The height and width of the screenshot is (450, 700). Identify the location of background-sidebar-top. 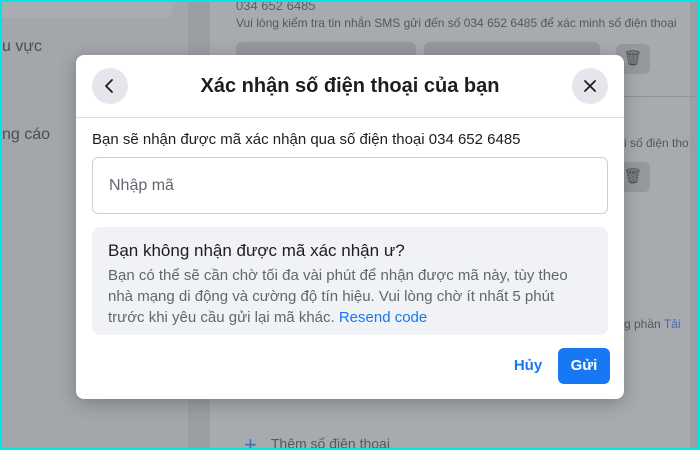
(87, 10).